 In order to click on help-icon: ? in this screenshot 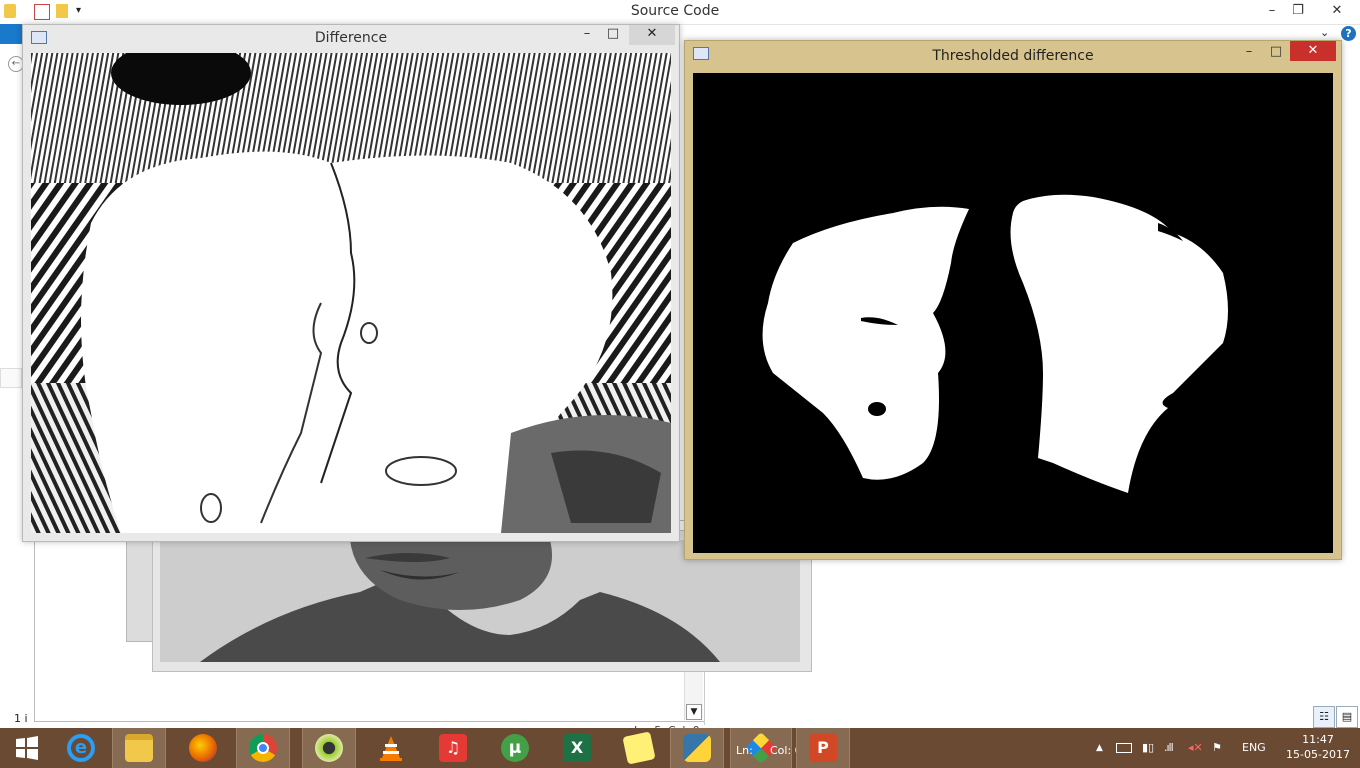, I will do `click(1348, 33)`.